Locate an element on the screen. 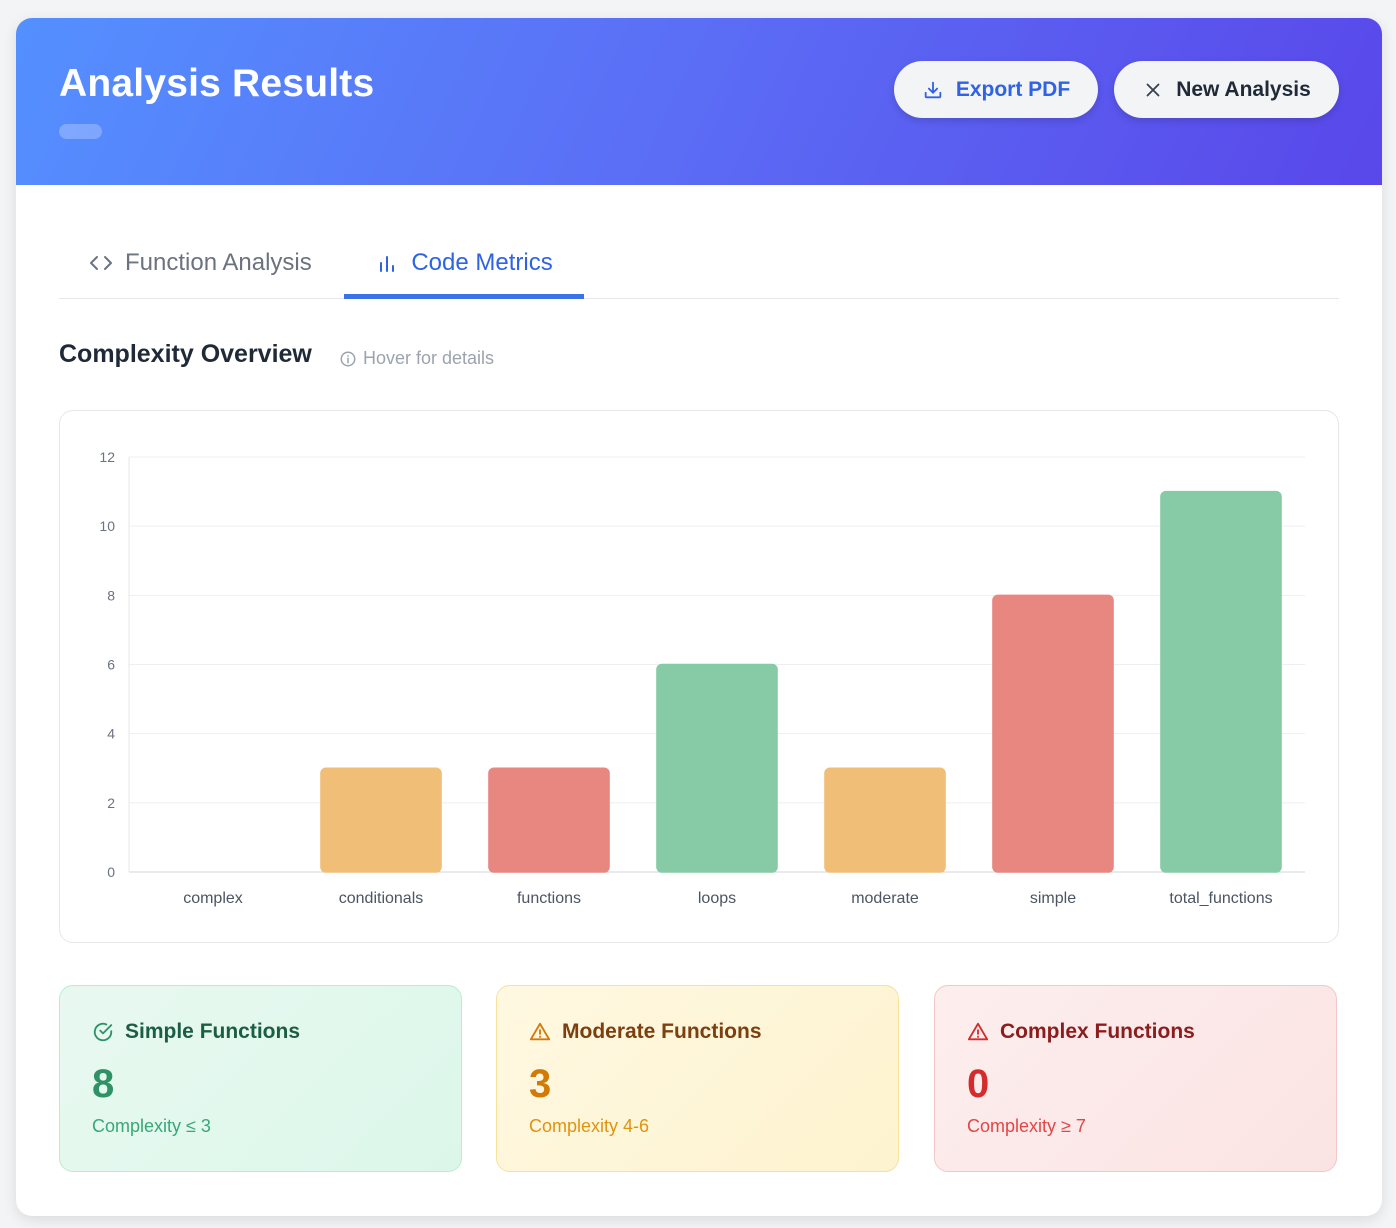 This screenshot has height=1228, width=1396. code-icon is located at coordinates (101, 263).